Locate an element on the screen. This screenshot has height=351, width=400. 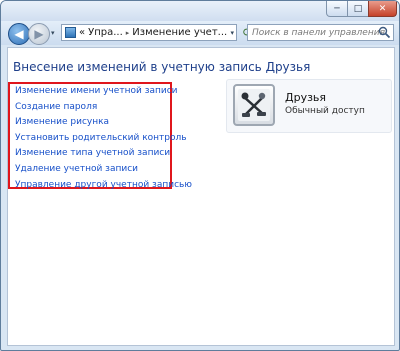
back-button: ◀ is located at coordinates (19, 34).